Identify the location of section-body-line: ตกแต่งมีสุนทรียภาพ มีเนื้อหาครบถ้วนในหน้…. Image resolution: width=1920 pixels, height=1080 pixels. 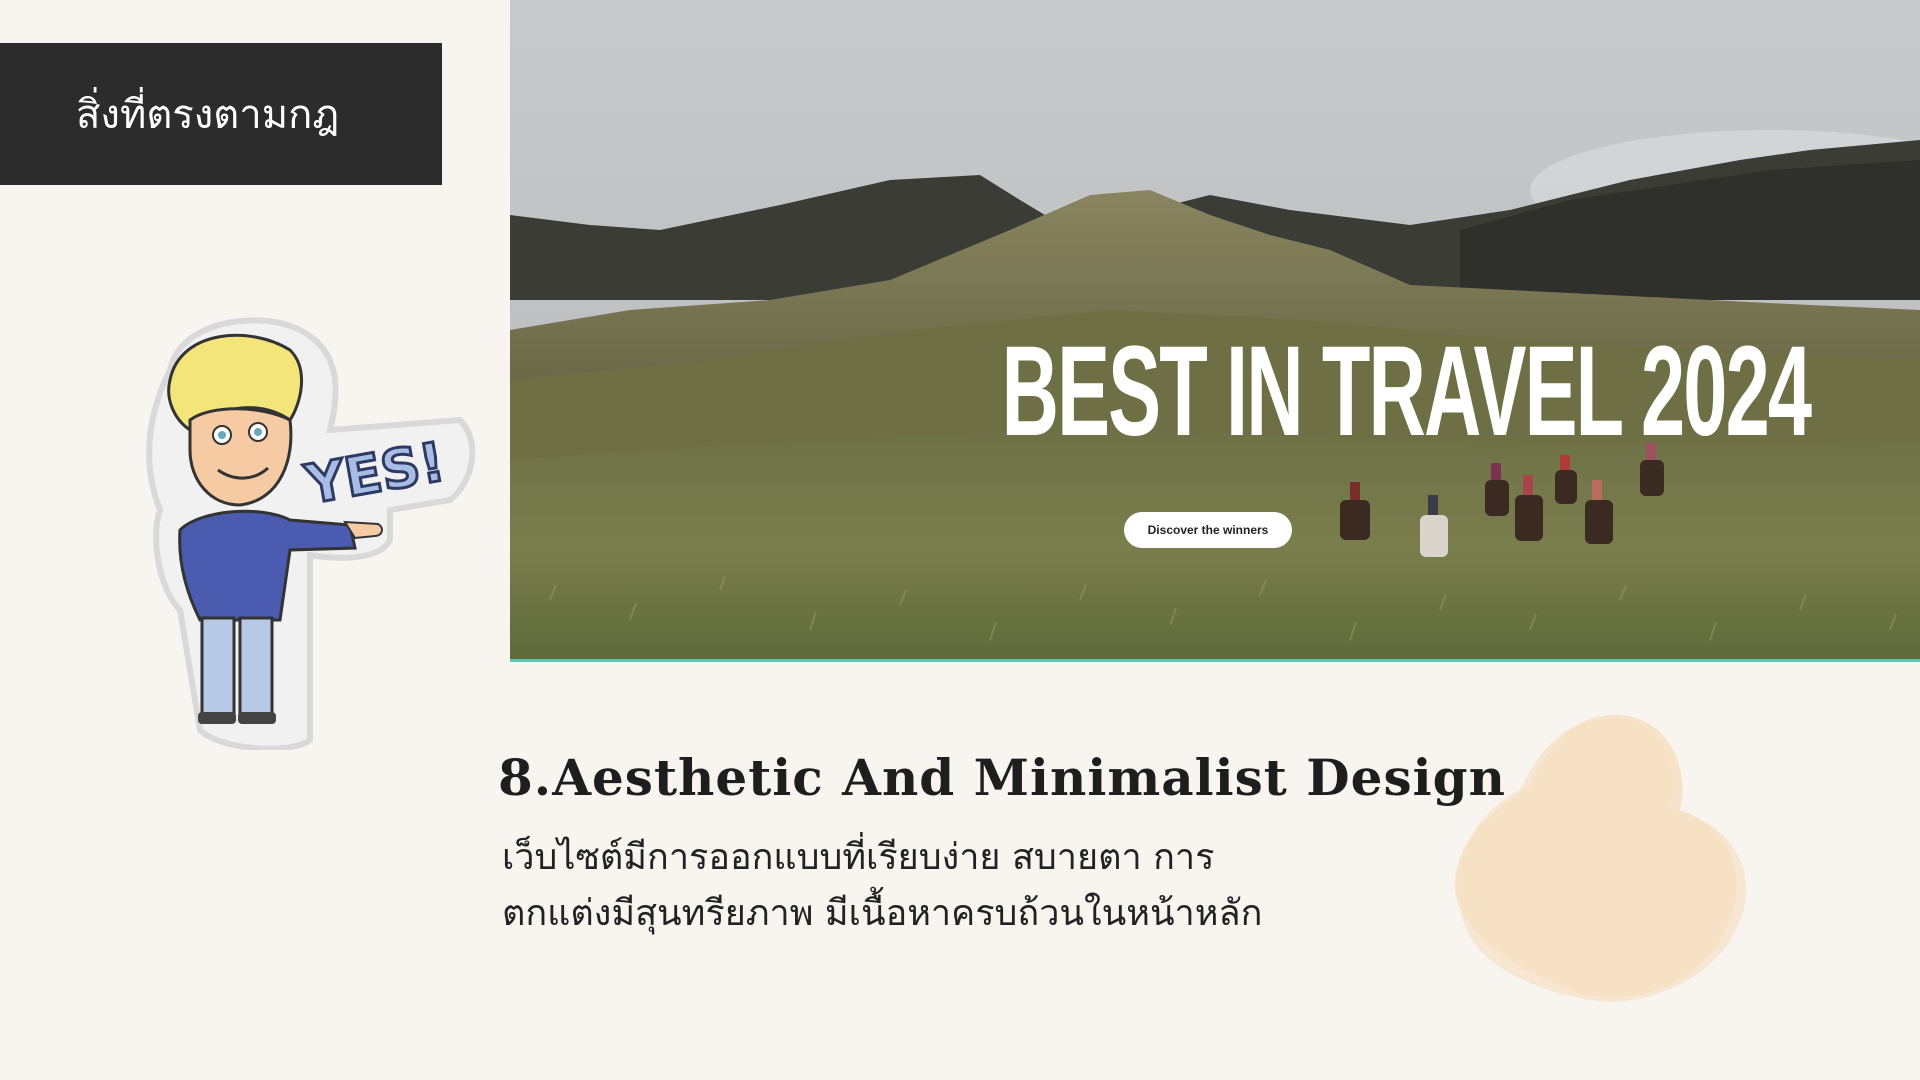
(882, 913).